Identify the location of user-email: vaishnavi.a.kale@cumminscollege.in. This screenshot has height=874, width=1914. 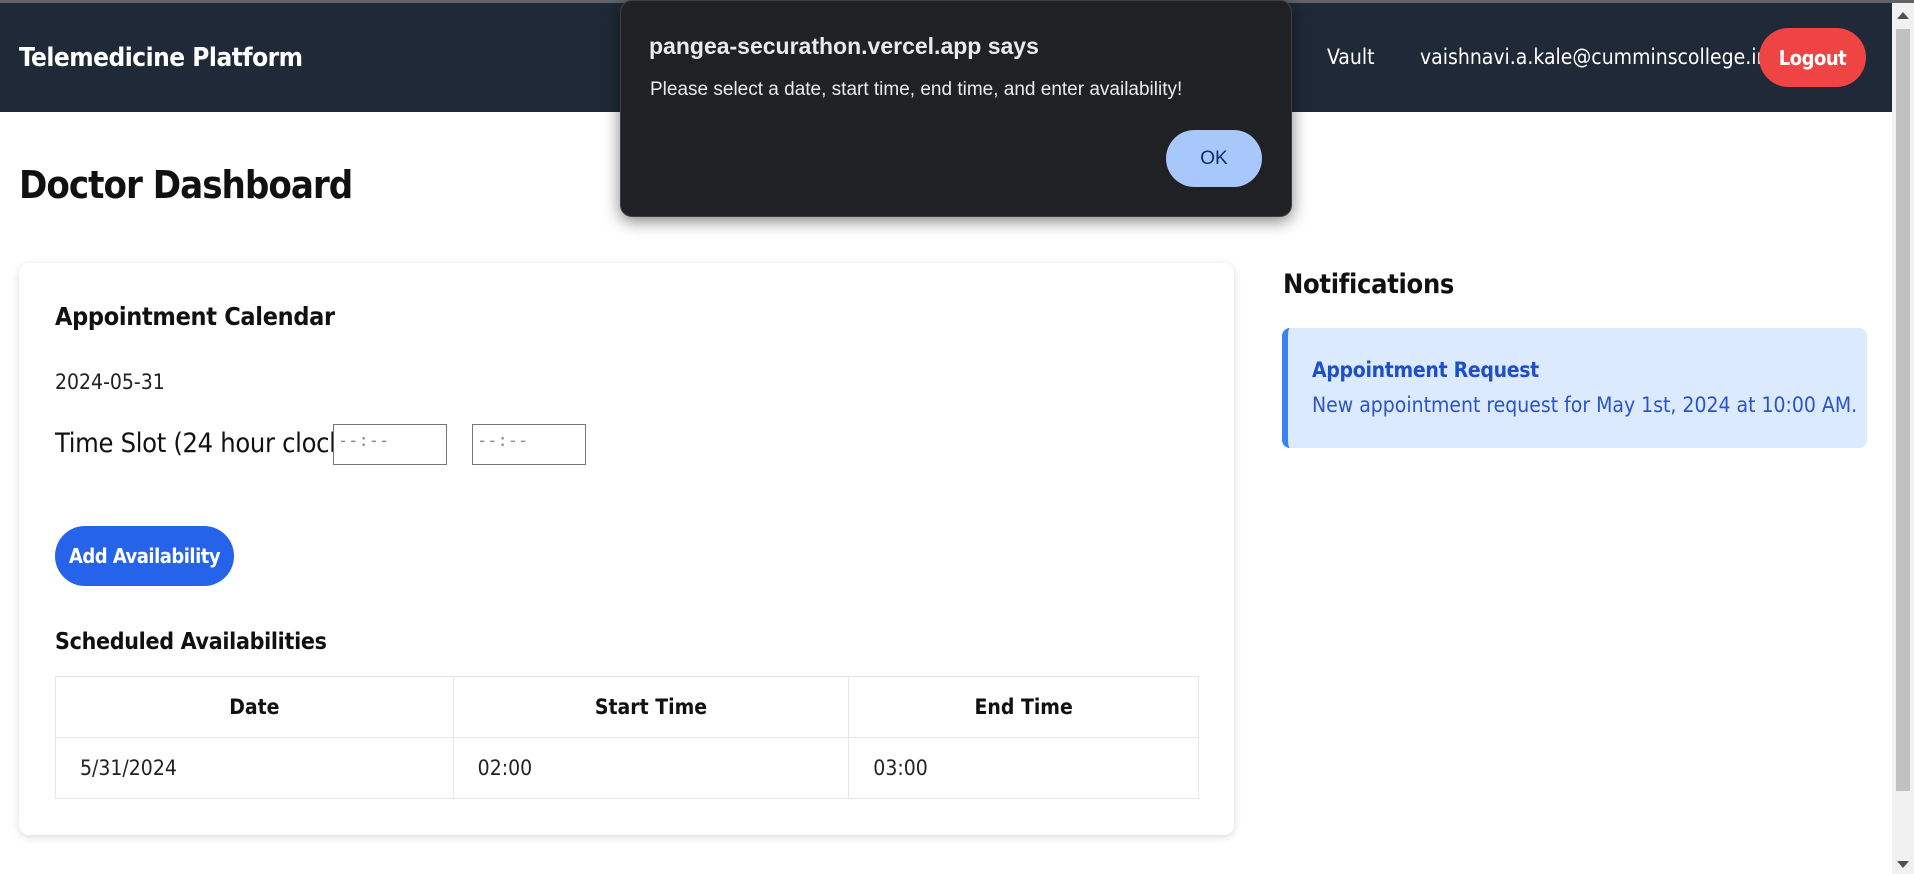
(1594, 57).